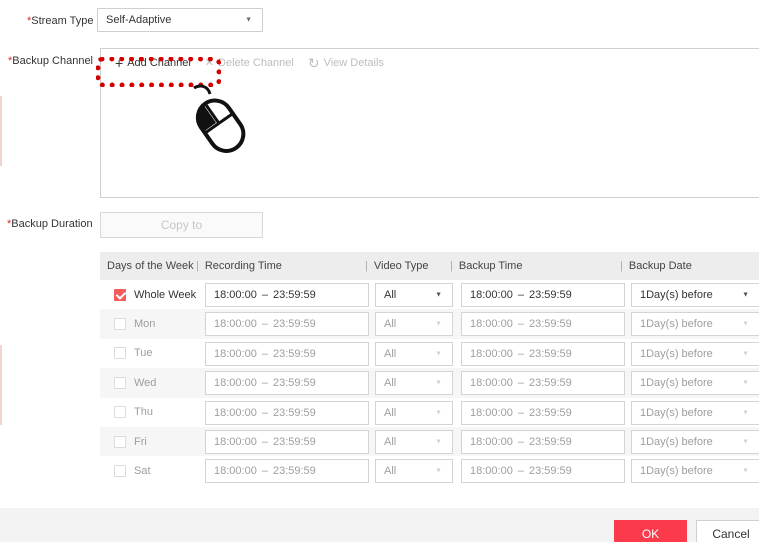  I want to click on stream-type-label: *Stream Type, so click(60, 21).